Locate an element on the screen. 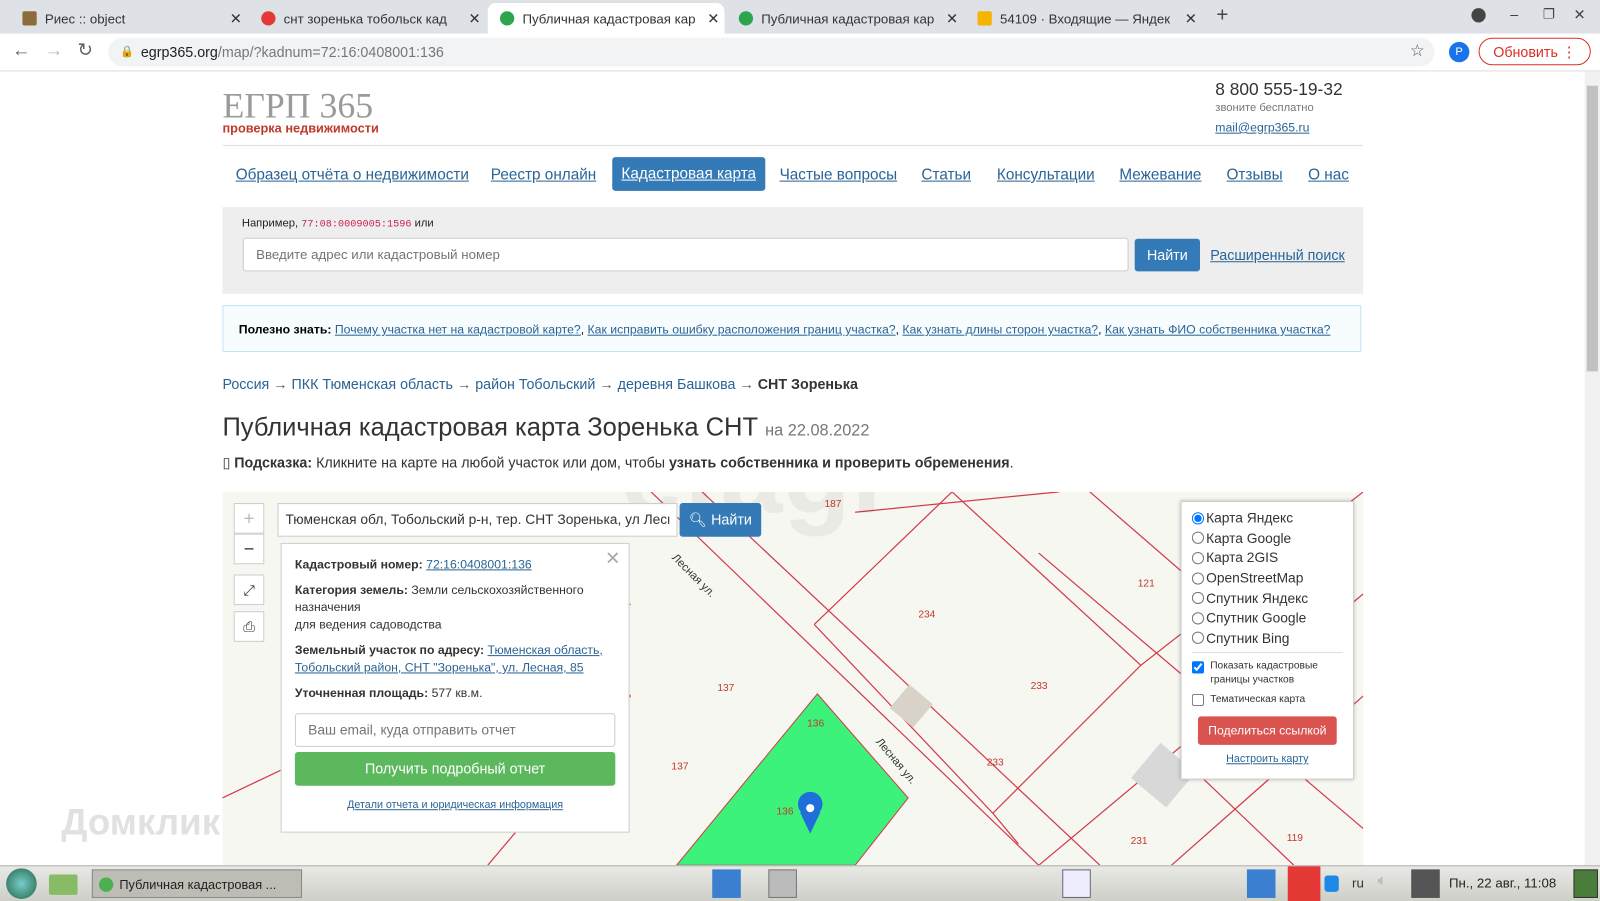 Image resolution: width=1600 pixels, height=901 pixels. layer-option: Спутник Bing is located at coordinates (1267, 638).